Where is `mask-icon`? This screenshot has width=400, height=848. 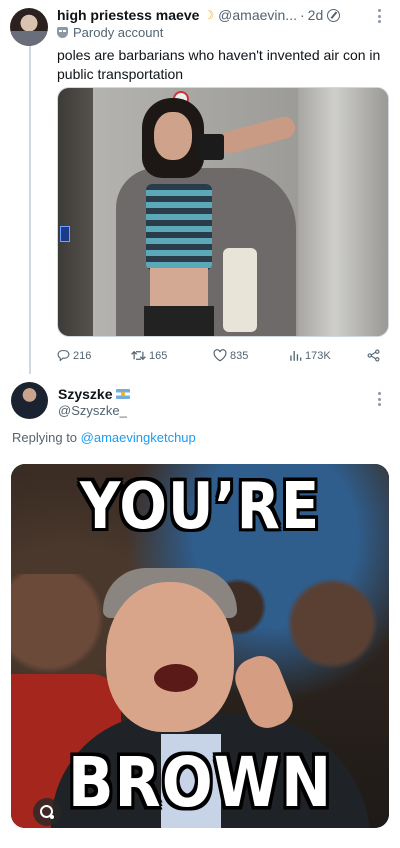
mask-icon is located at coordinates (62, 32).